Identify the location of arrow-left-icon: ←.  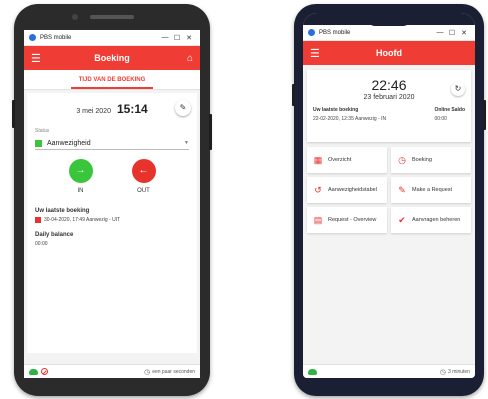
(143, 170).